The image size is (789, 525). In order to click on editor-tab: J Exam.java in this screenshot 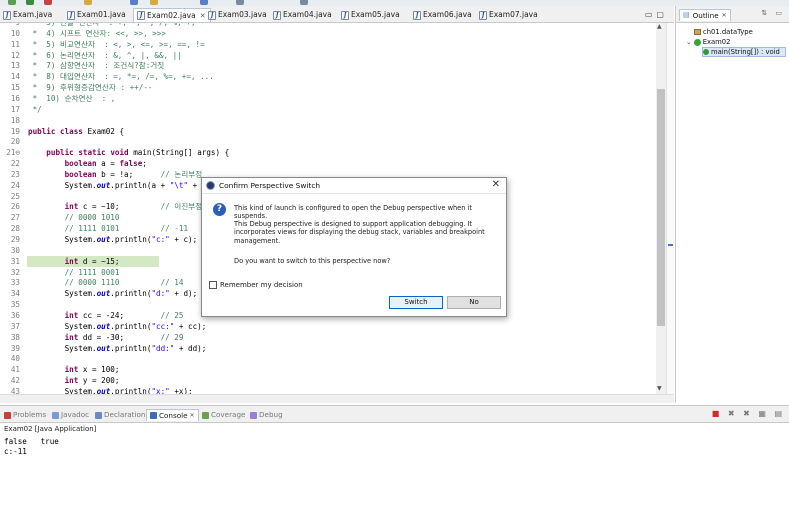, I will do `click(28, 15)`.